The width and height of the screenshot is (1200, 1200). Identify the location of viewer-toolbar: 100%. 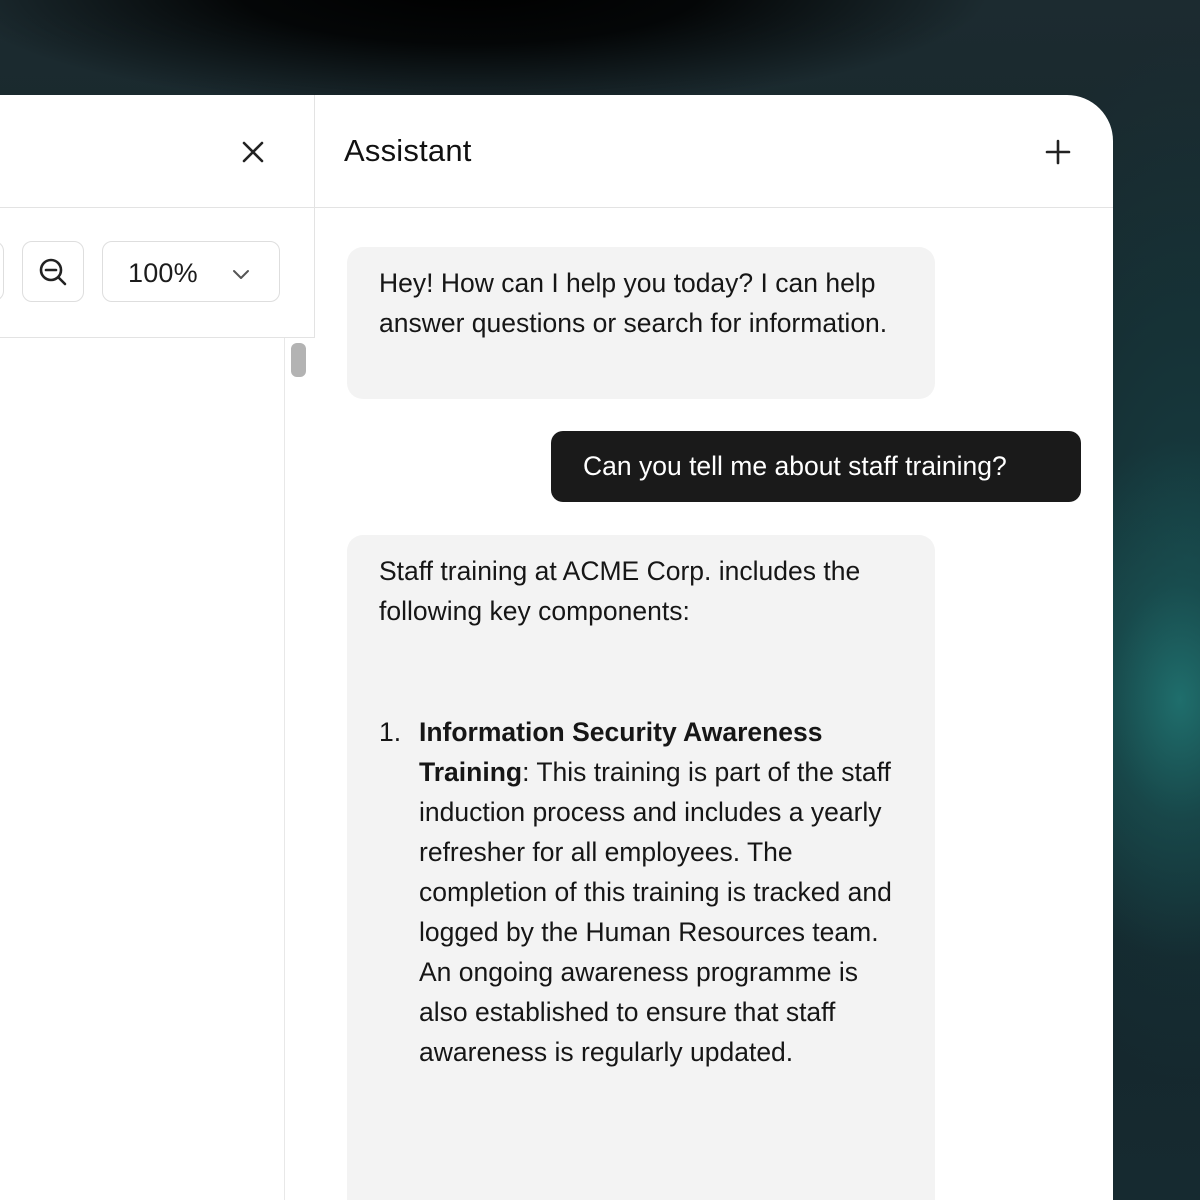
(157, 273).